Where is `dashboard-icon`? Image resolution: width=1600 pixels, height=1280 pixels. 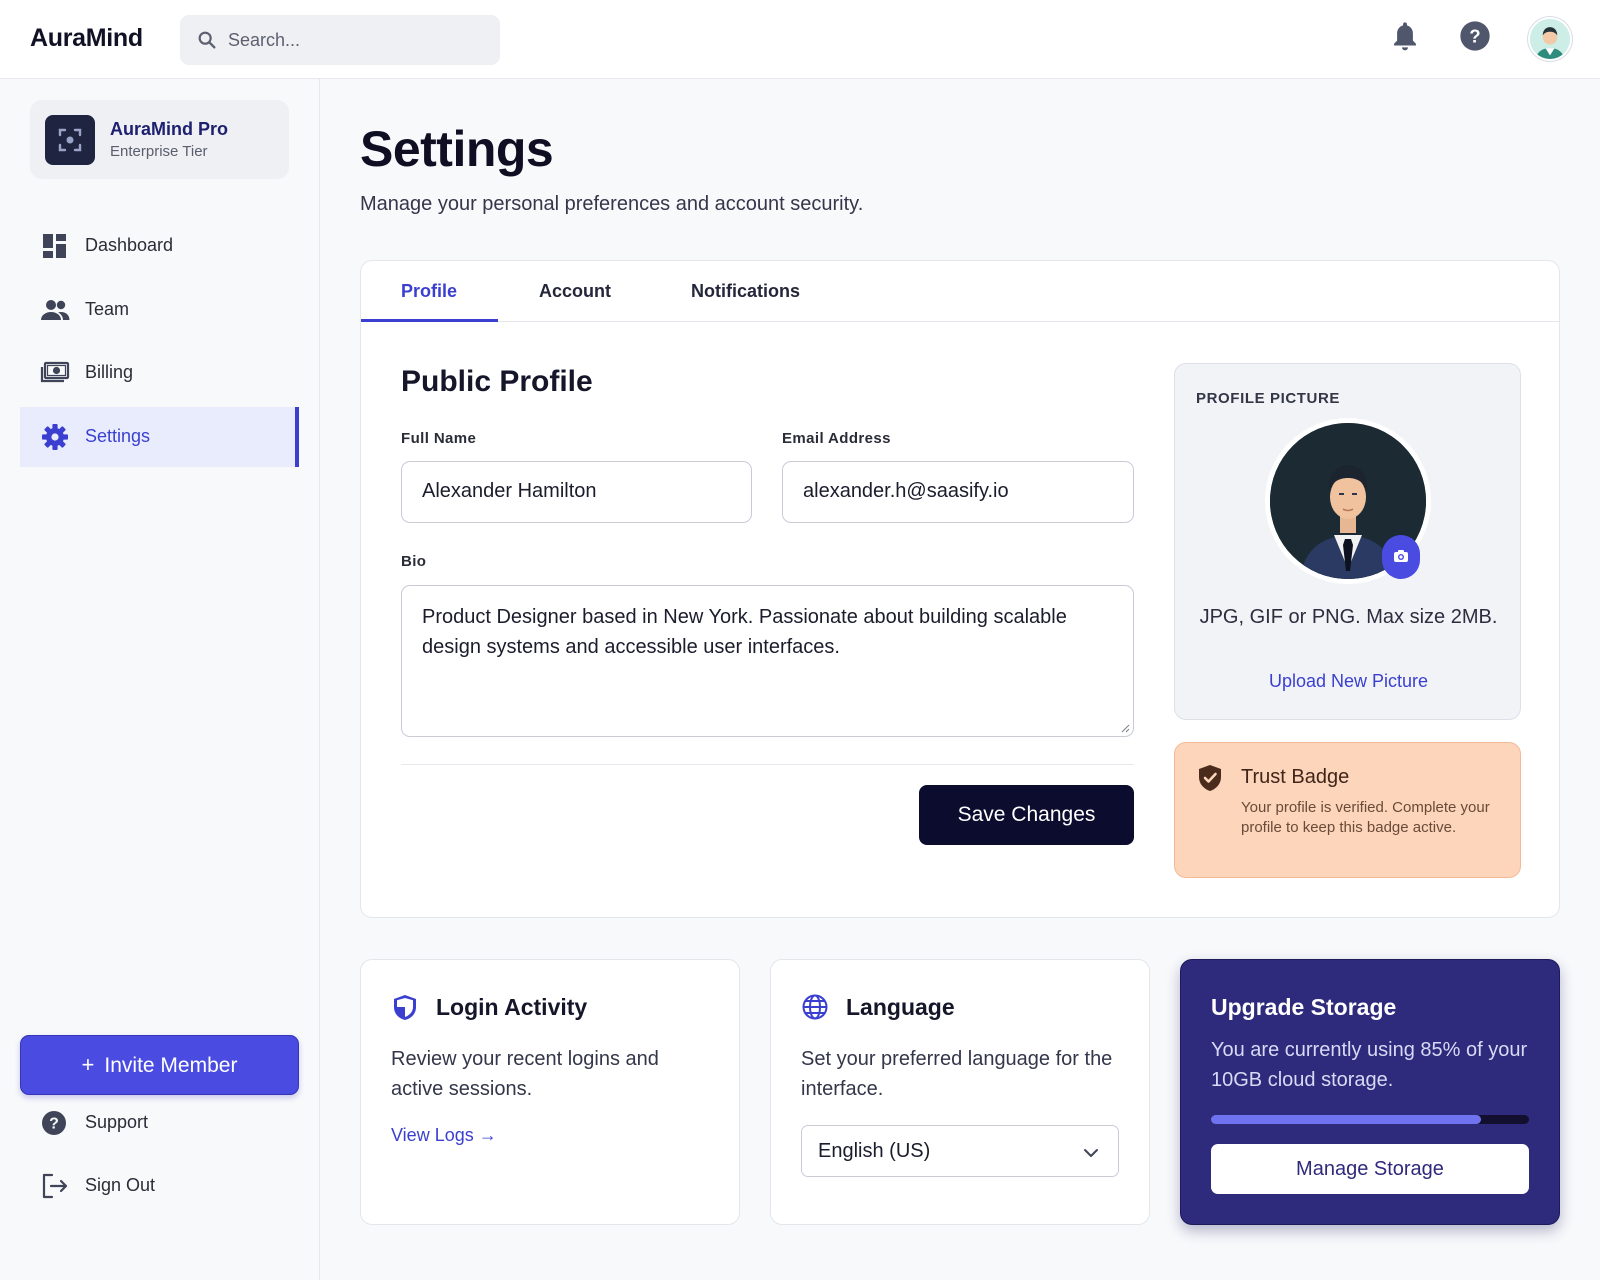
dashboard-icon is located at coordinates (54, 246).